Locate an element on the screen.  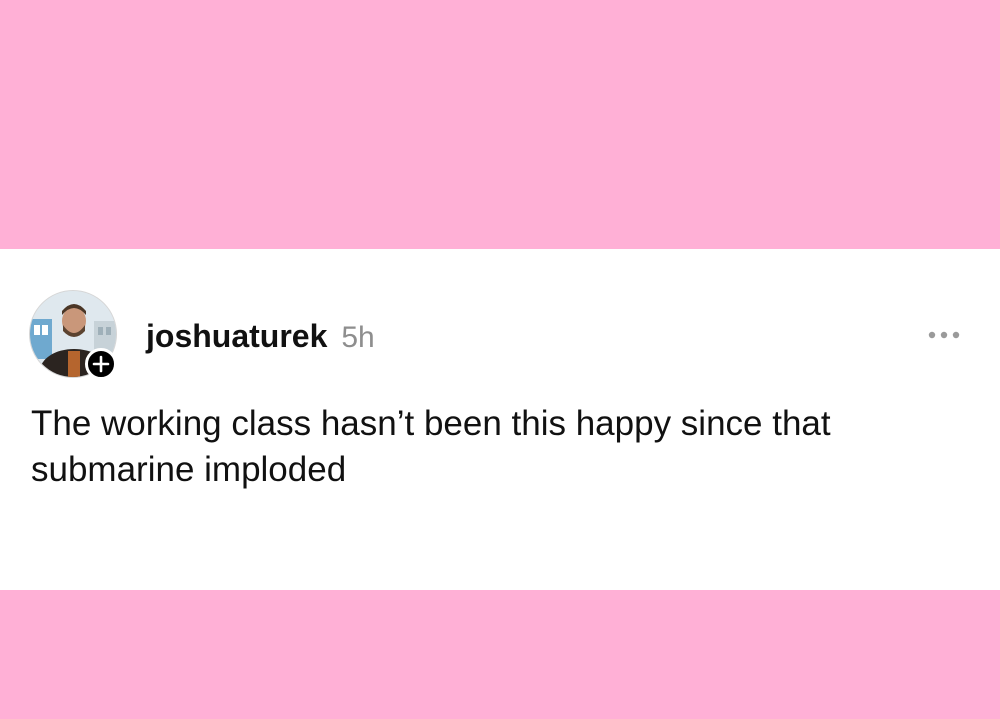
more-options-button is located at coordinates (944, 335).